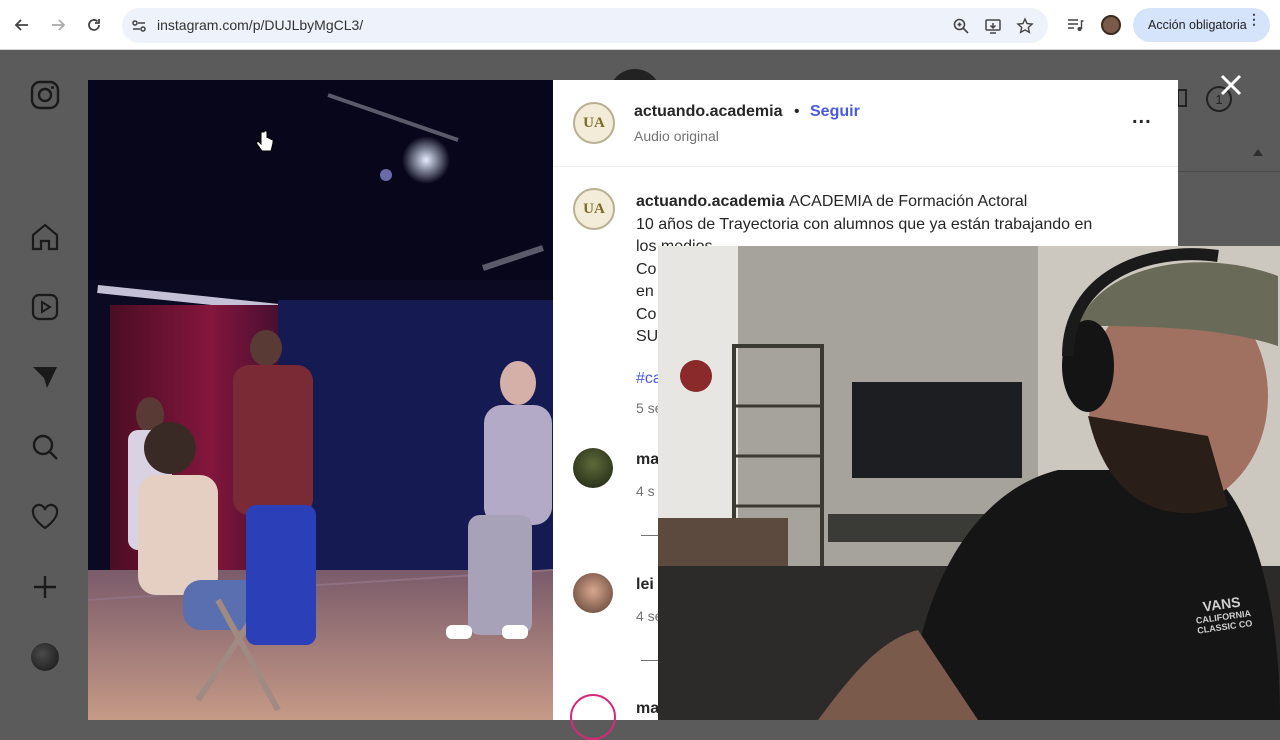  I want to click on author-username: actuando.academia, so click(708, 112).